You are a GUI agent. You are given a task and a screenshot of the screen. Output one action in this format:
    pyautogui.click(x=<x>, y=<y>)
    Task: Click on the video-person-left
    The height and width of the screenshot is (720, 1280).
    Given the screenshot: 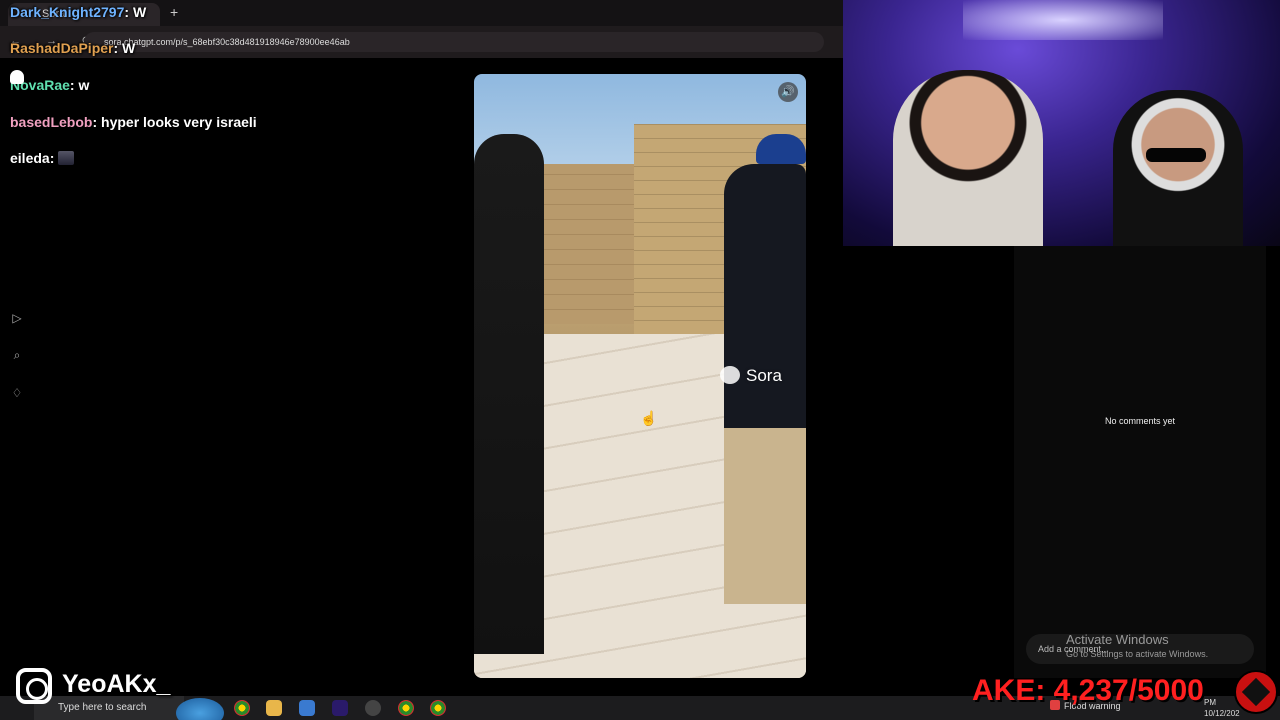 What is the action you would take?
    pyautogui.click(x=509, y=394)
    